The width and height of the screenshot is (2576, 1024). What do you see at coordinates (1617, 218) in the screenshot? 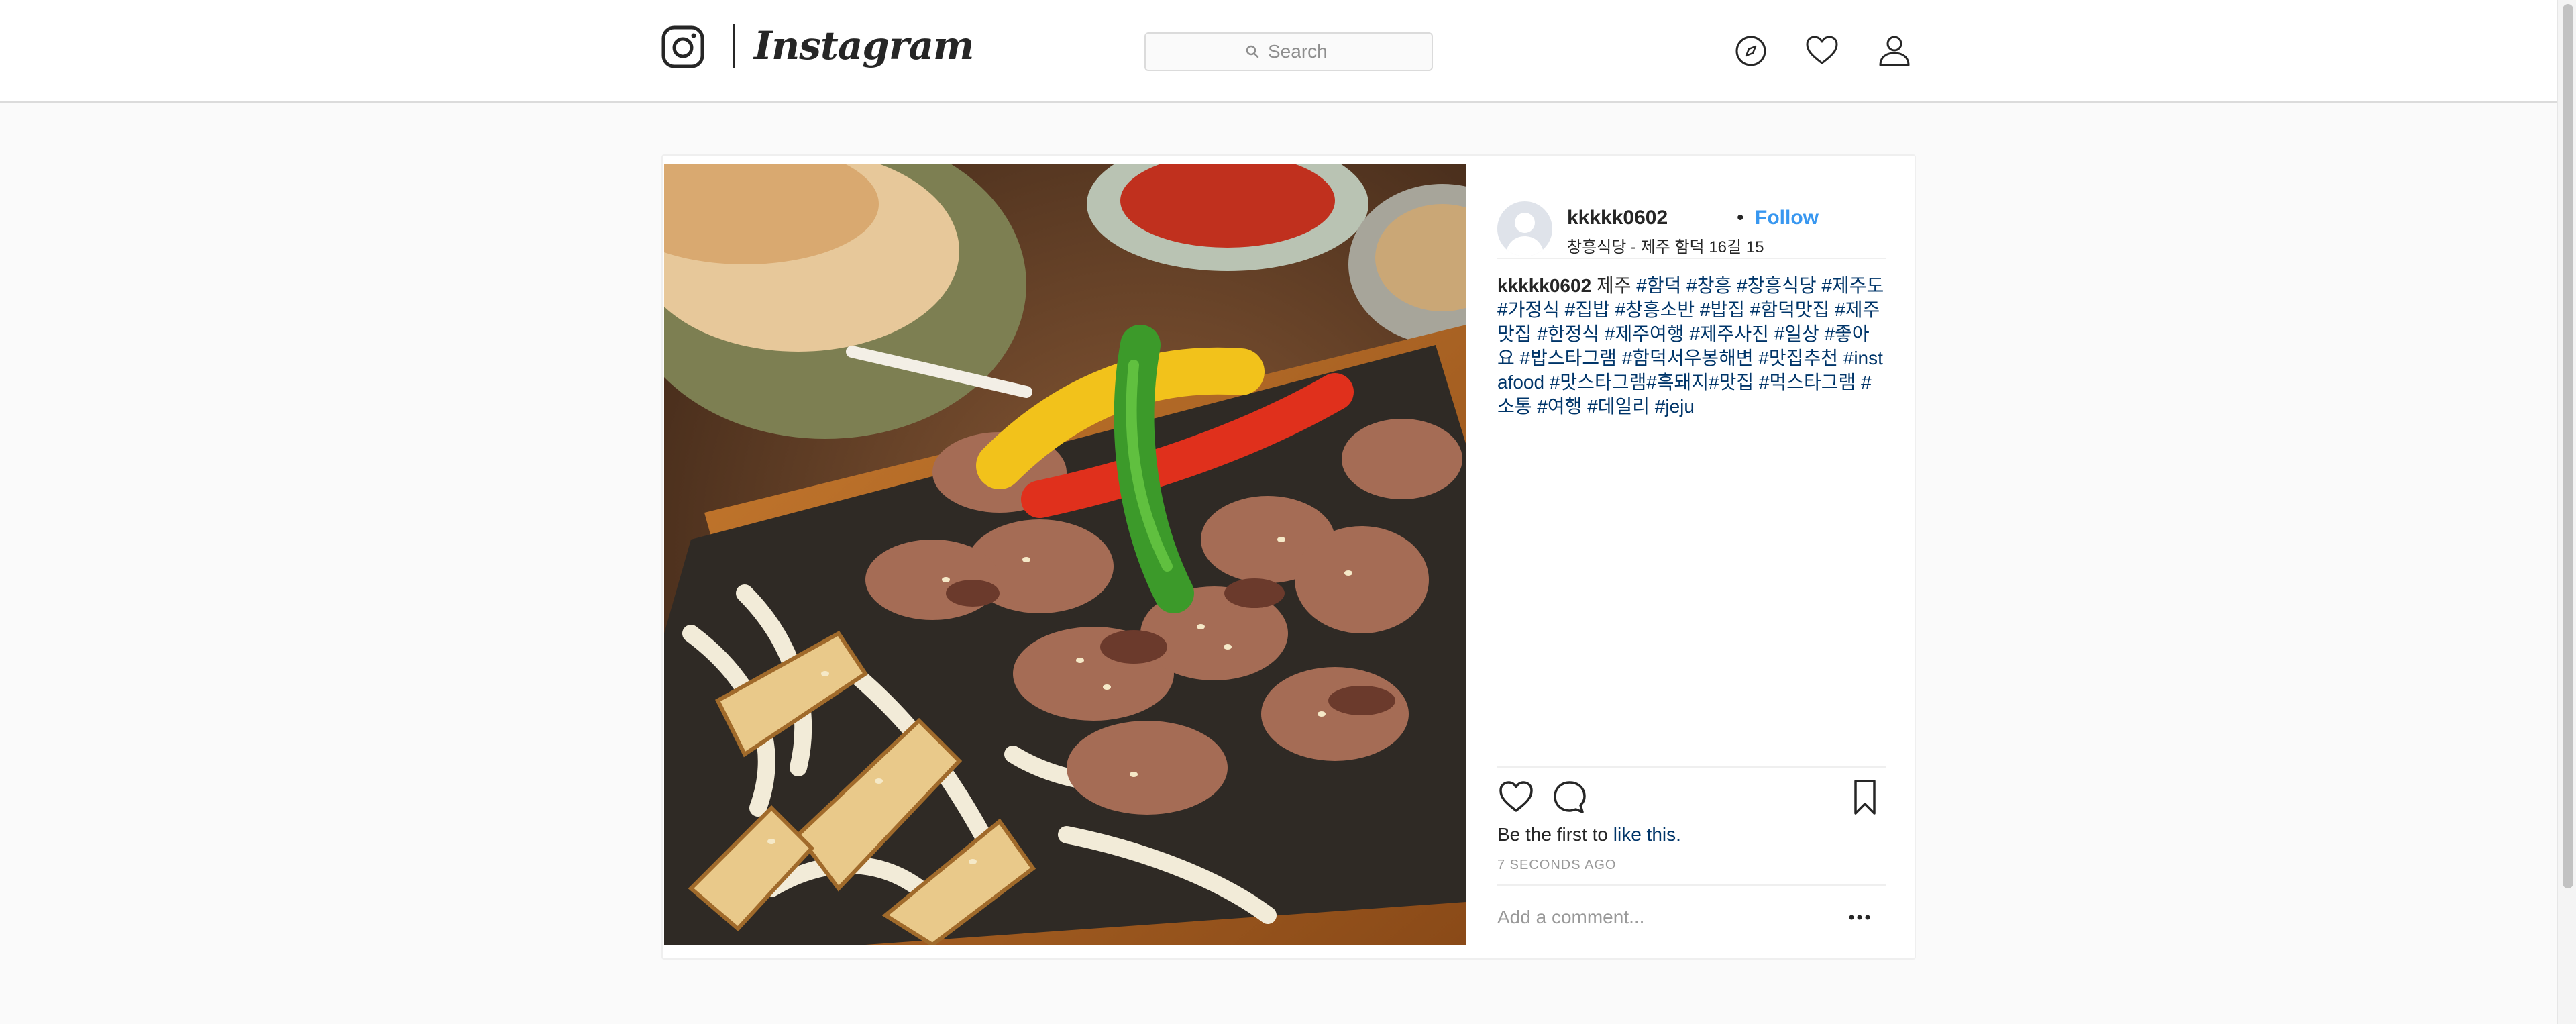
I see `post-author-username: kkkkk0602` at bounding box center [1617, 218].